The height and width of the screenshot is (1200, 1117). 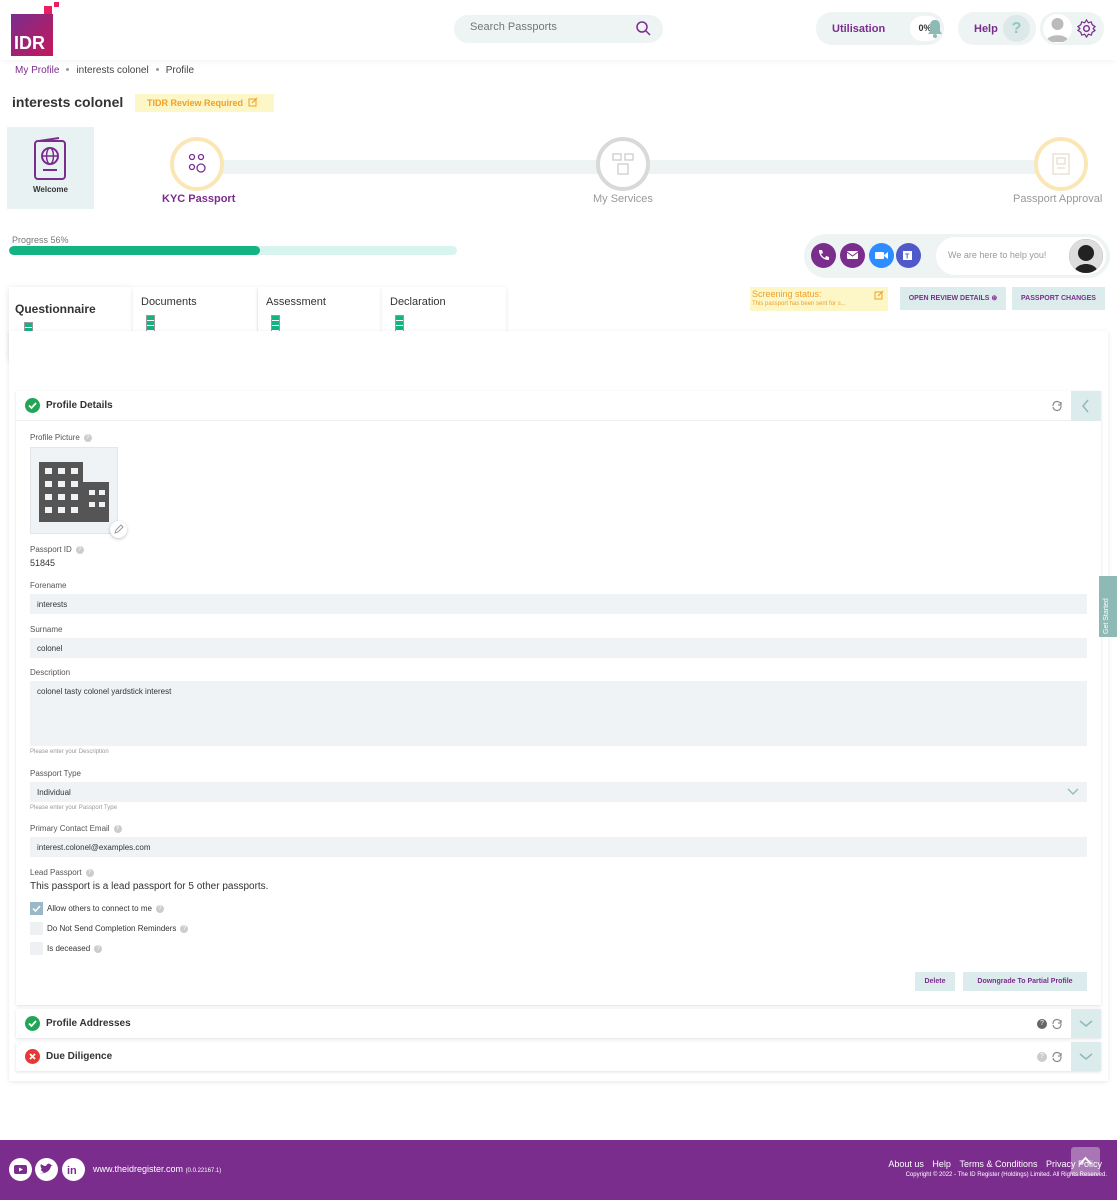 What do you see at coordinates (418, 302) in the screenshot?
I see `tab-declaration-label: Declaration` at bounding box center [418, 302].